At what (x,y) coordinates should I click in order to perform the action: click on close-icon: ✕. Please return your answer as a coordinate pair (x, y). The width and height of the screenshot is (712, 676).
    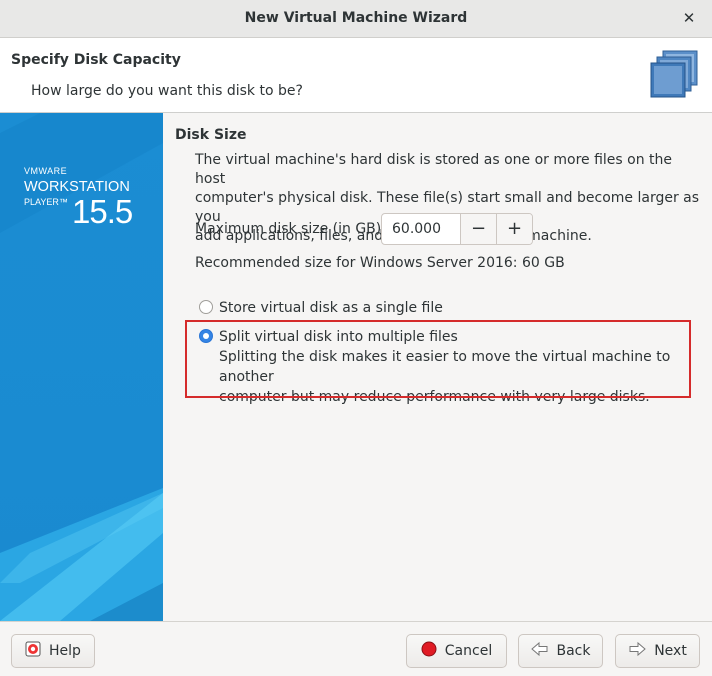
    Looking at the image, I should click on (689, 18).